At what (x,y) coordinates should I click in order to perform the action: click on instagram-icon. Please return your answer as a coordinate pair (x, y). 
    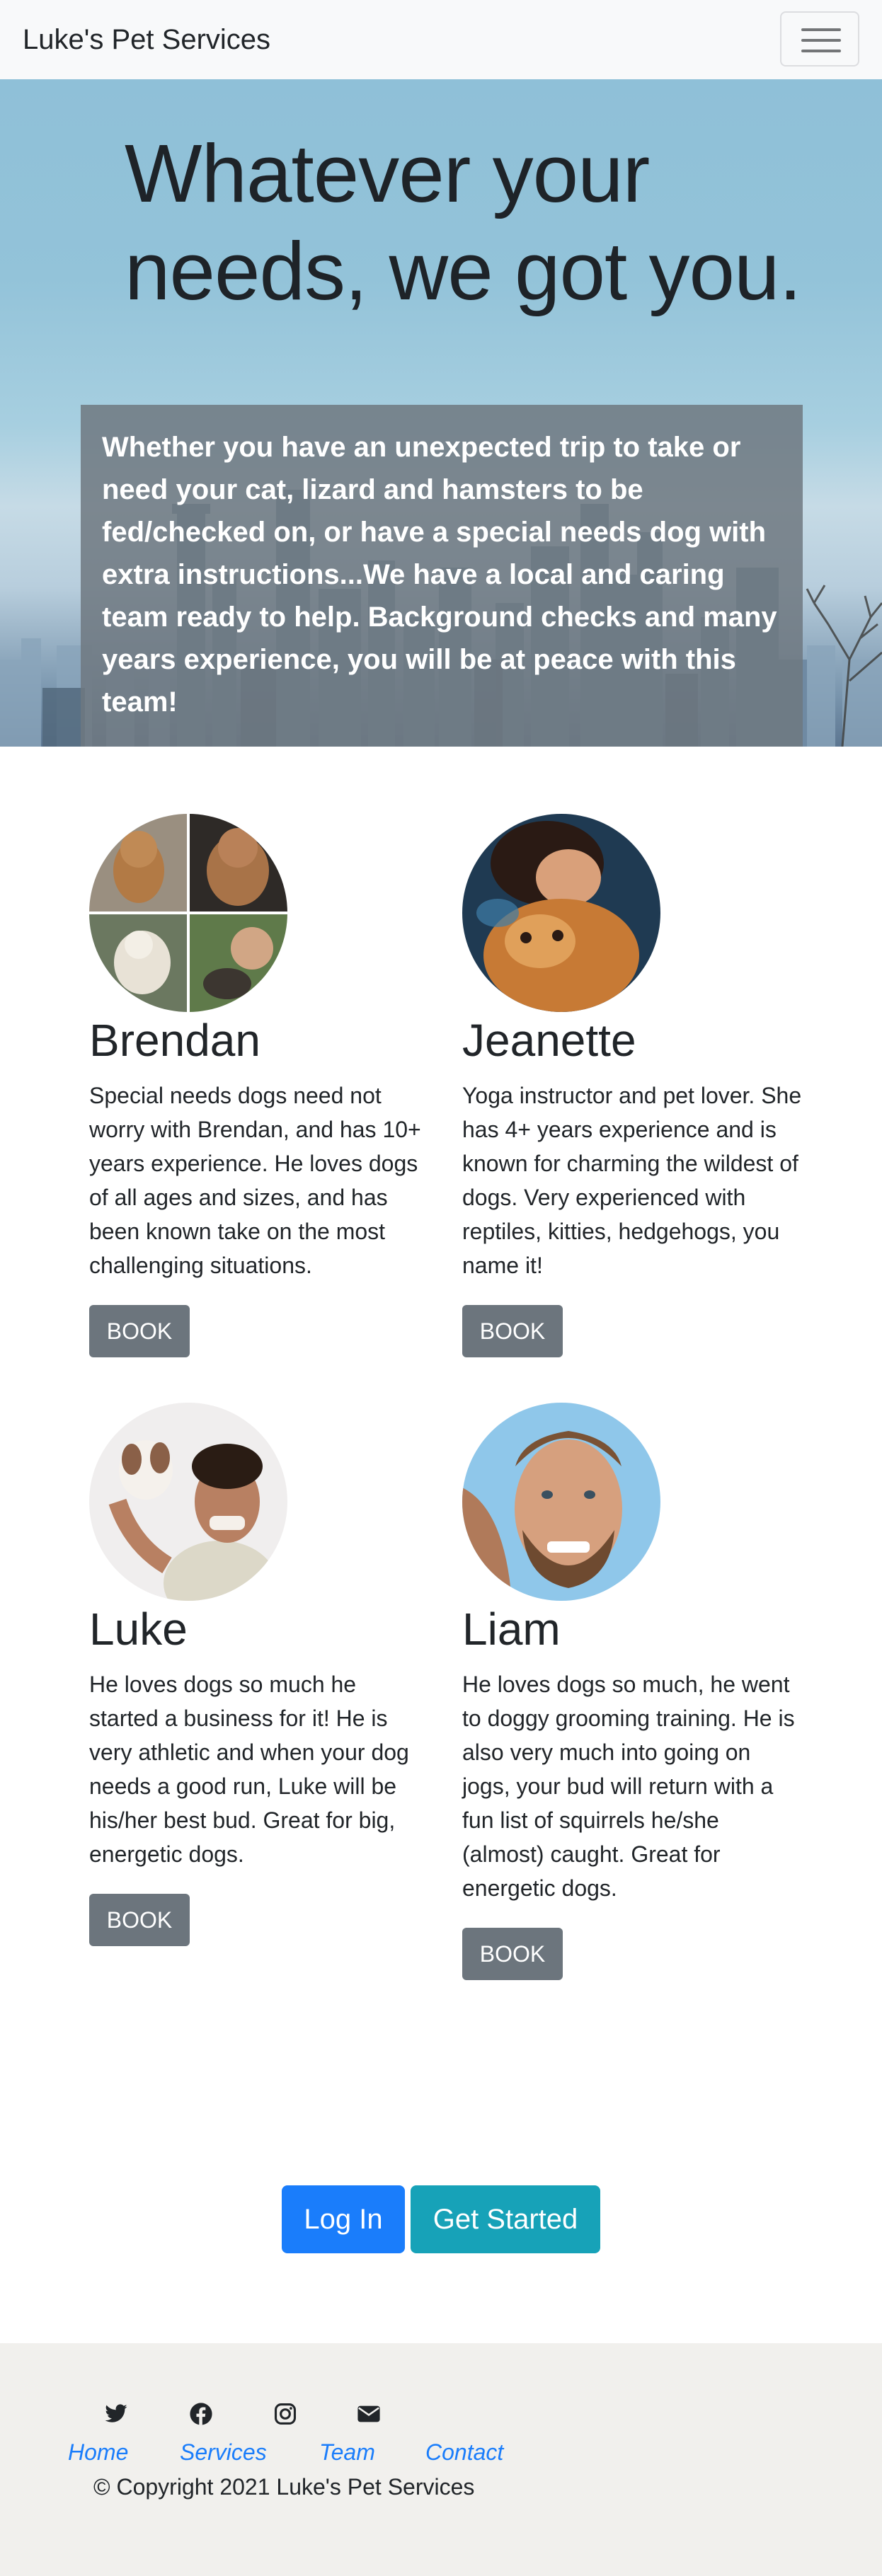
    Looking at the image, I should click on (285, 2414).